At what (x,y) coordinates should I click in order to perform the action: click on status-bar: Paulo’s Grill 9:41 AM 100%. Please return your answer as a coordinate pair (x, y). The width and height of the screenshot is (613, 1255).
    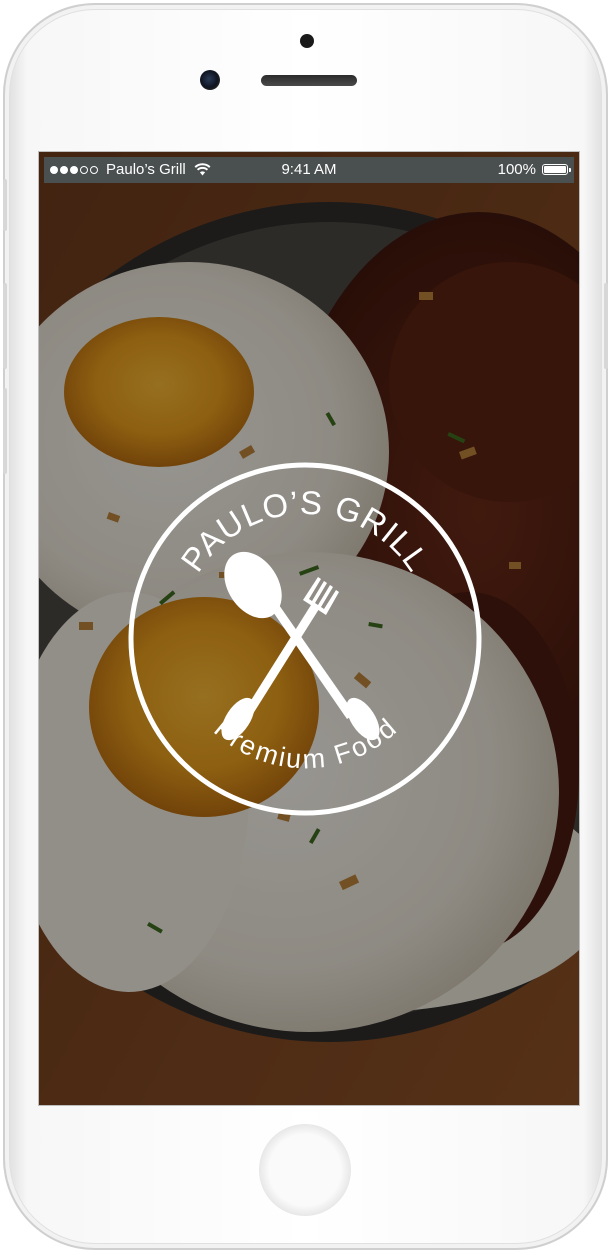
    Looking at the image, I should click on (309, 170).